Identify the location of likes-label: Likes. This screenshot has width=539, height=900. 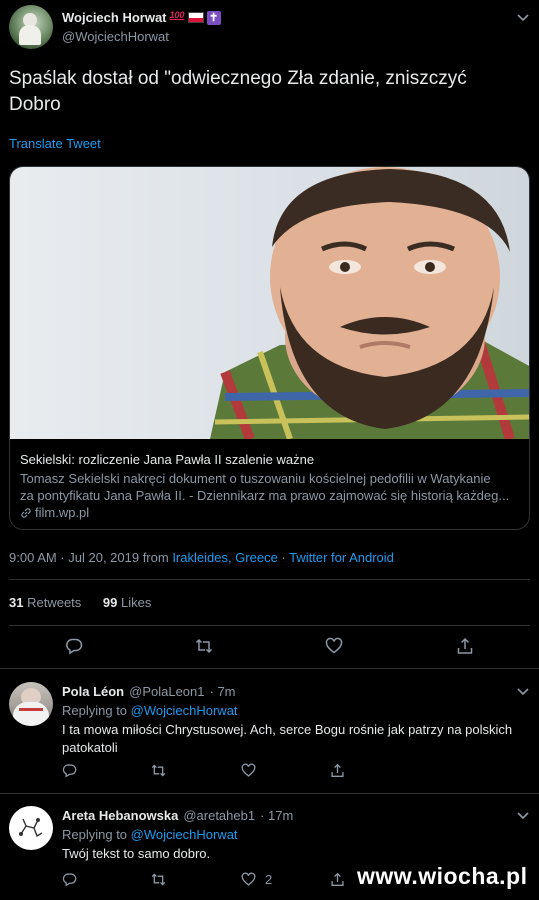
(136, 602).